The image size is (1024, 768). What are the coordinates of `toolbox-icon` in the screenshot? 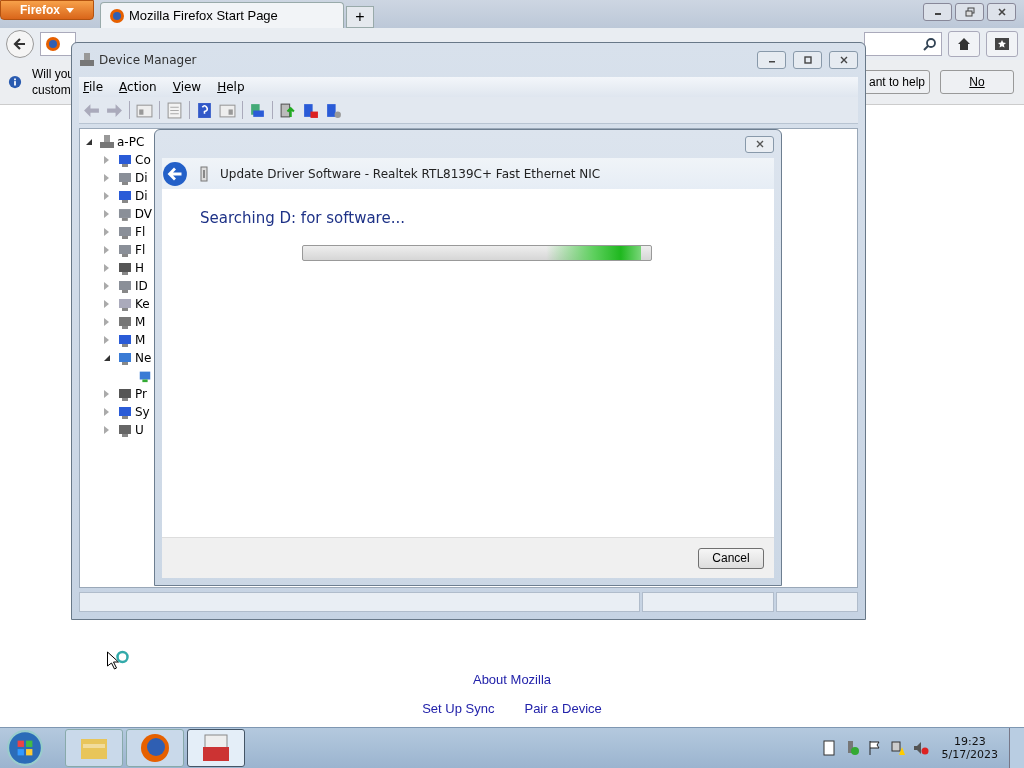 It's located at (216, 748).